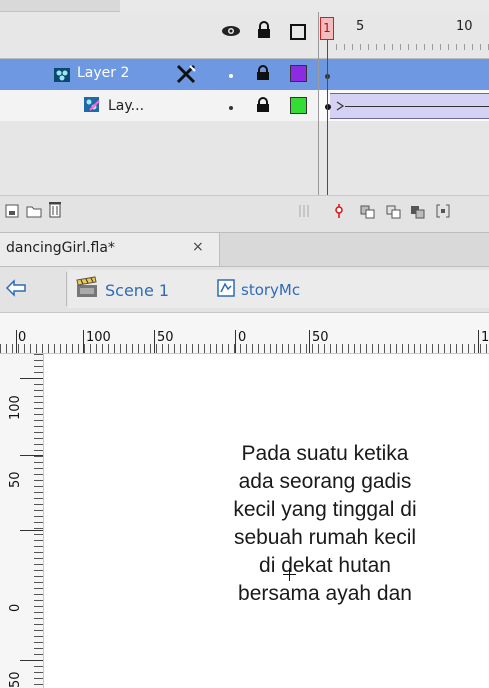  Describe the element at coordinates (60, 248) in the screenshot. I see `document-tab-label: dancingGirl.fla*` at that location.